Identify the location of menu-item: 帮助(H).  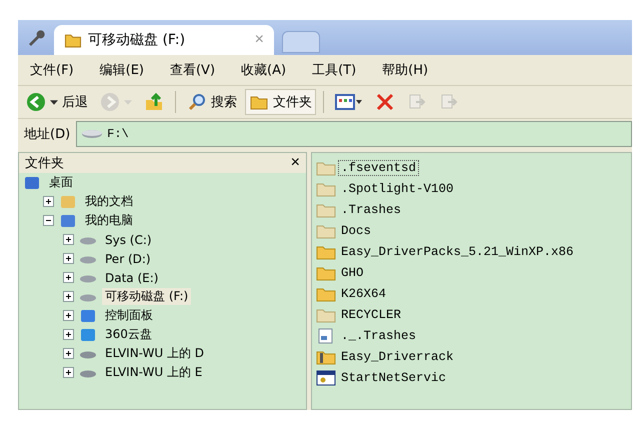
(405, 70).